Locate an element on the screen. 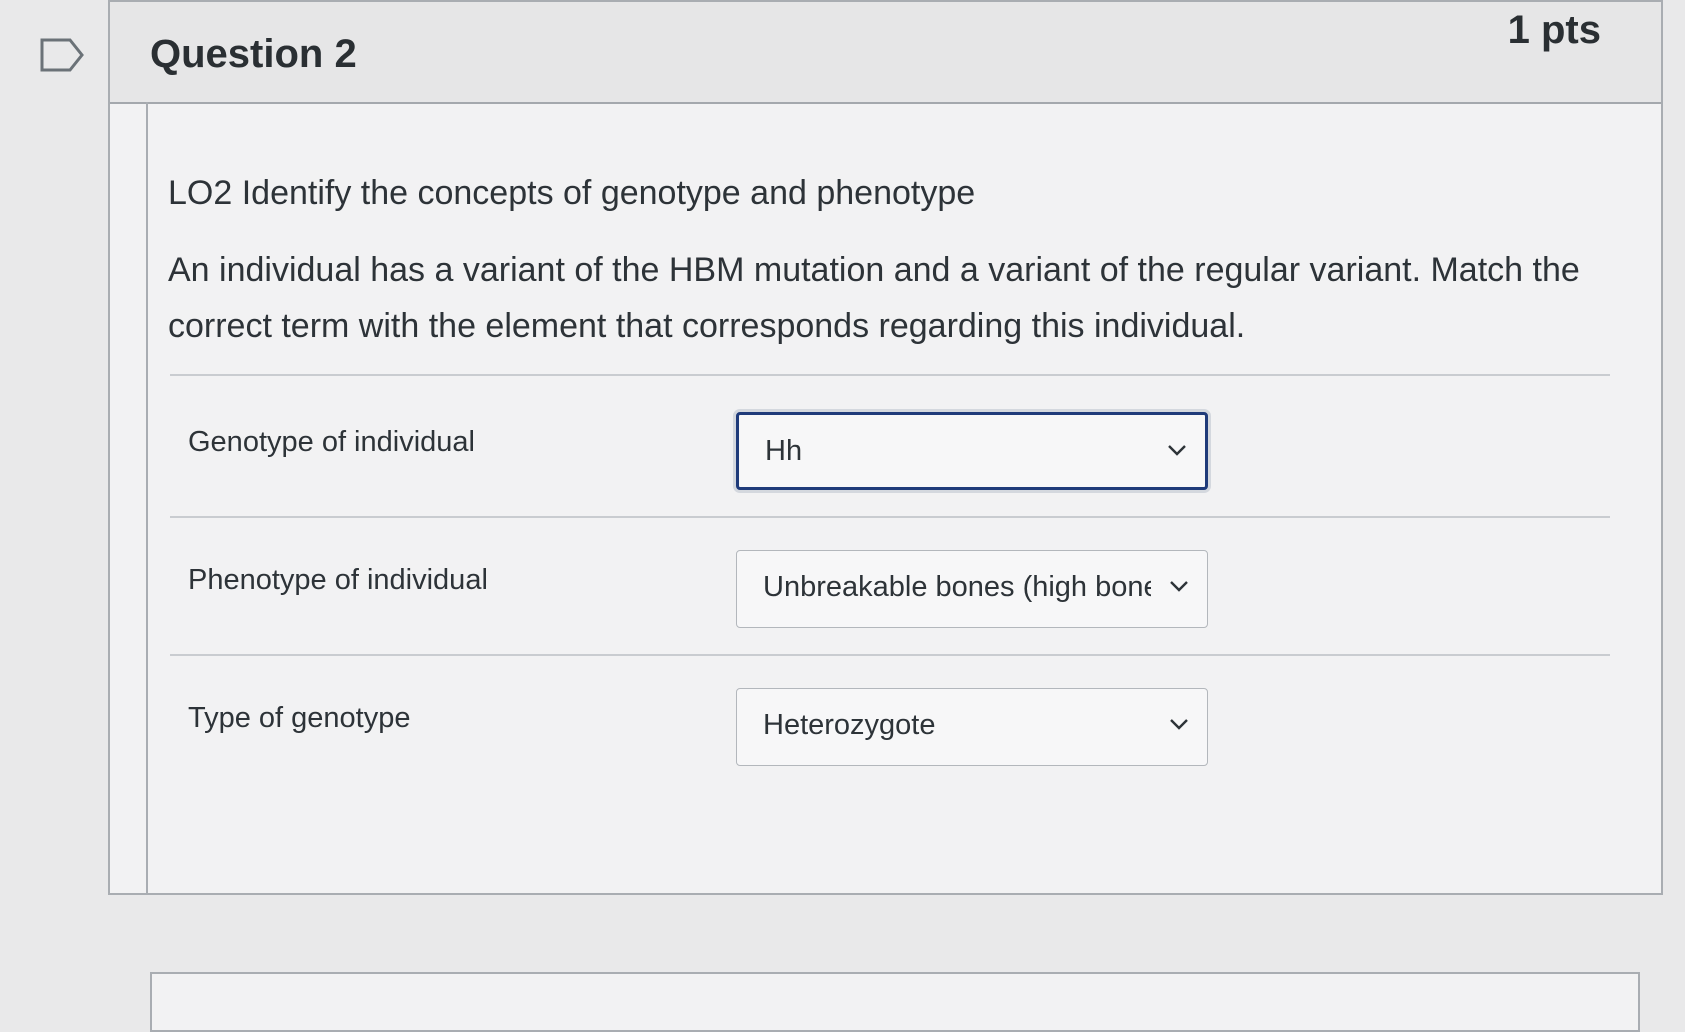 Image resolution: width=1685 pixels, height=1032 pixels. match-label: Genotype of individual is located at coordinates (331, 442).